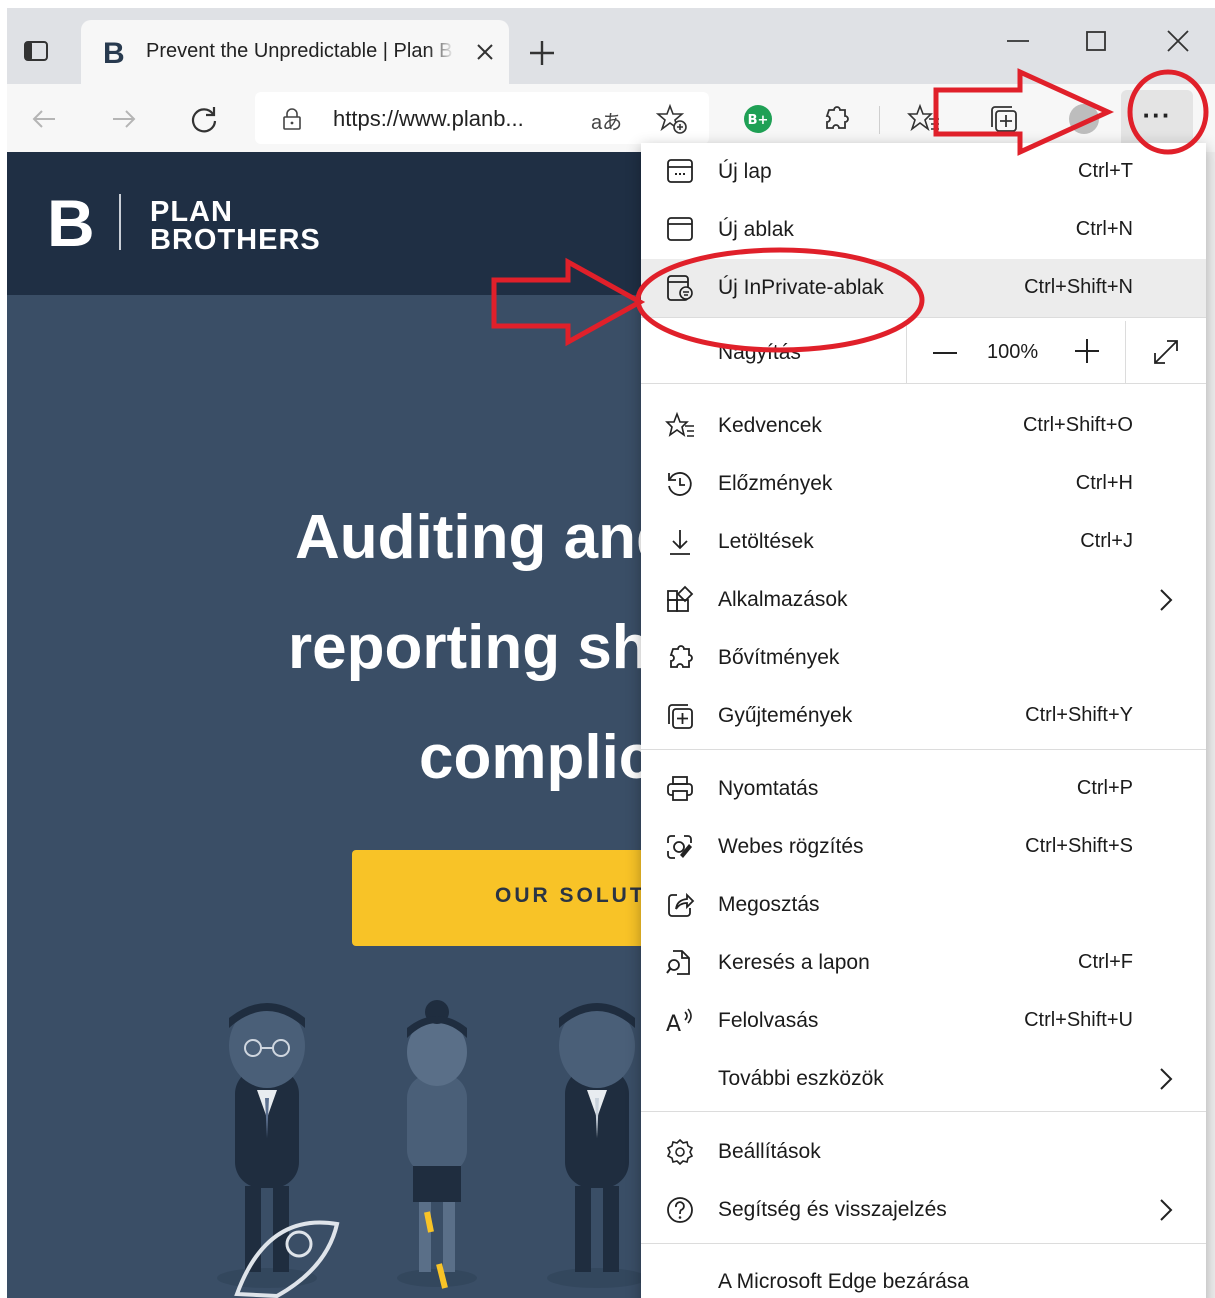 This screenshot has height=1298, width=1215. I want to click on web-capture-icon, so click(679, 847).